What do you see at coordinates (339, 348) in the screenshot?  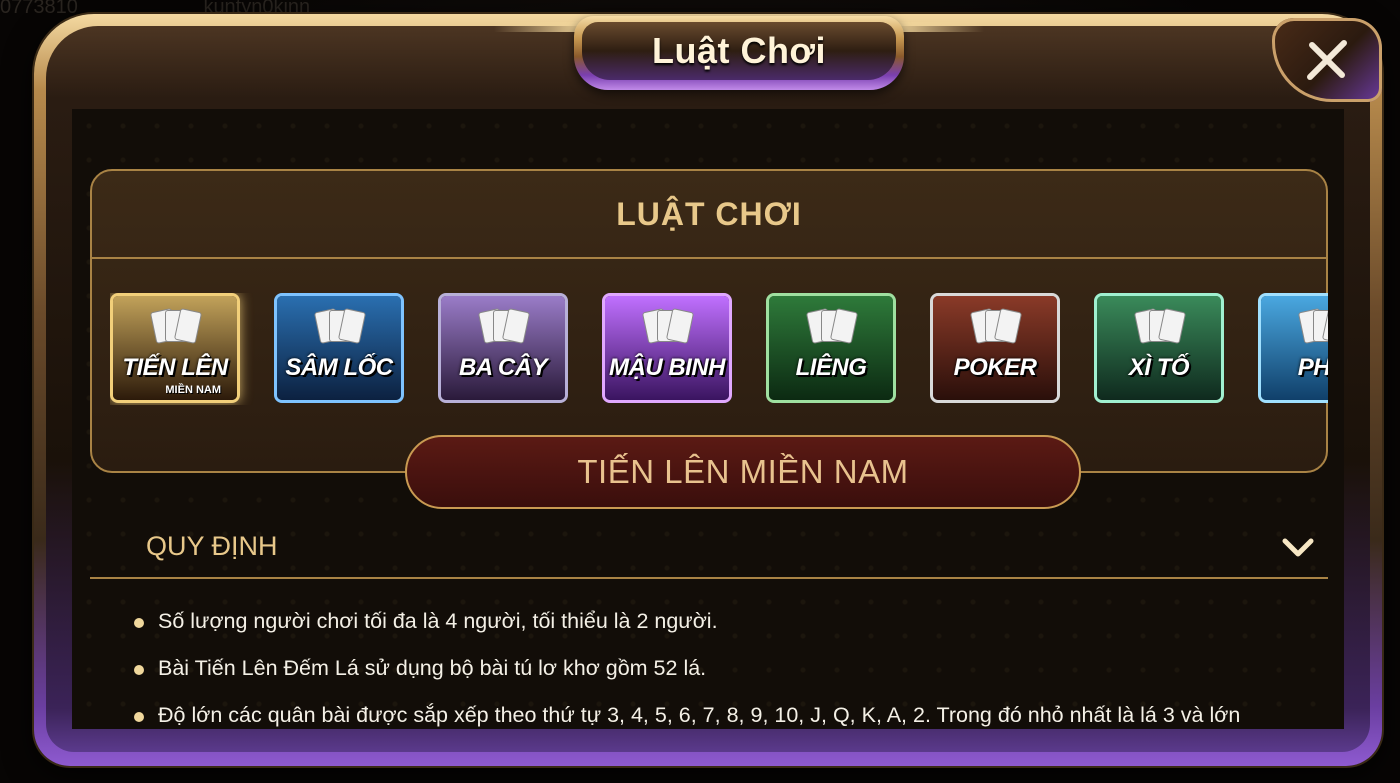 I see `game-tile: SÂM LỐC` at bounding box center [339, 348].